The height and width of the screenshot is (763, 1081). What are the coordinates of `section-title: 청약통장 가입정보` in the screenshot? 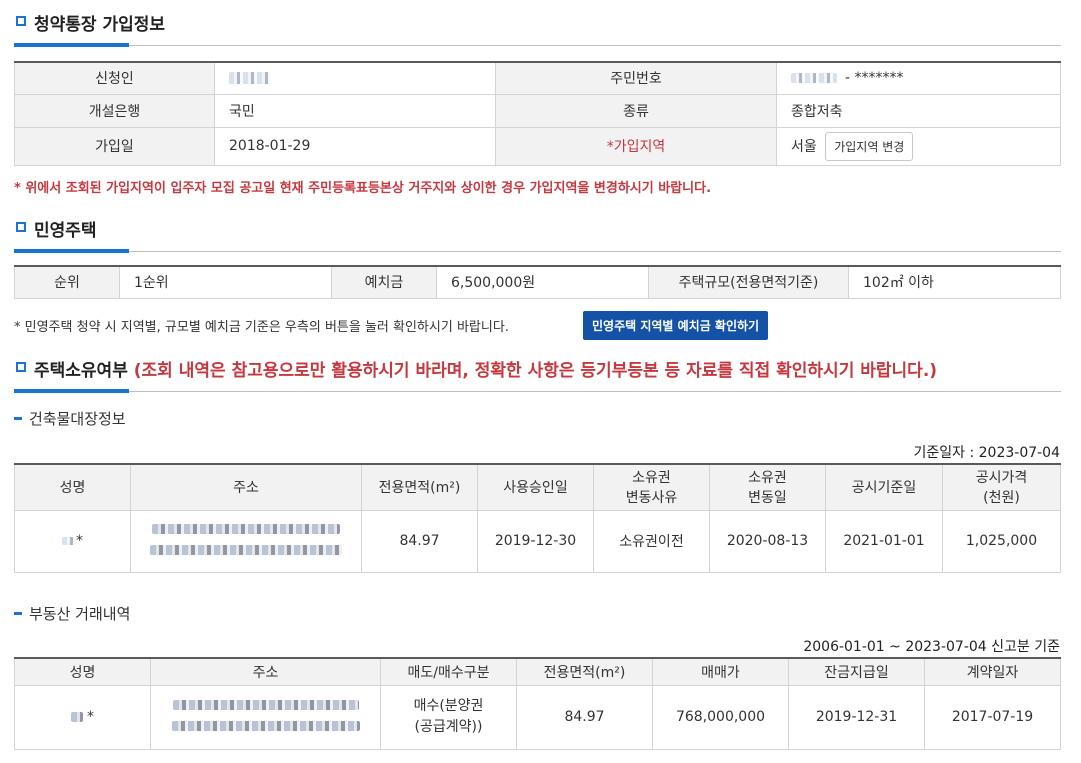 It's located at (100, 25).